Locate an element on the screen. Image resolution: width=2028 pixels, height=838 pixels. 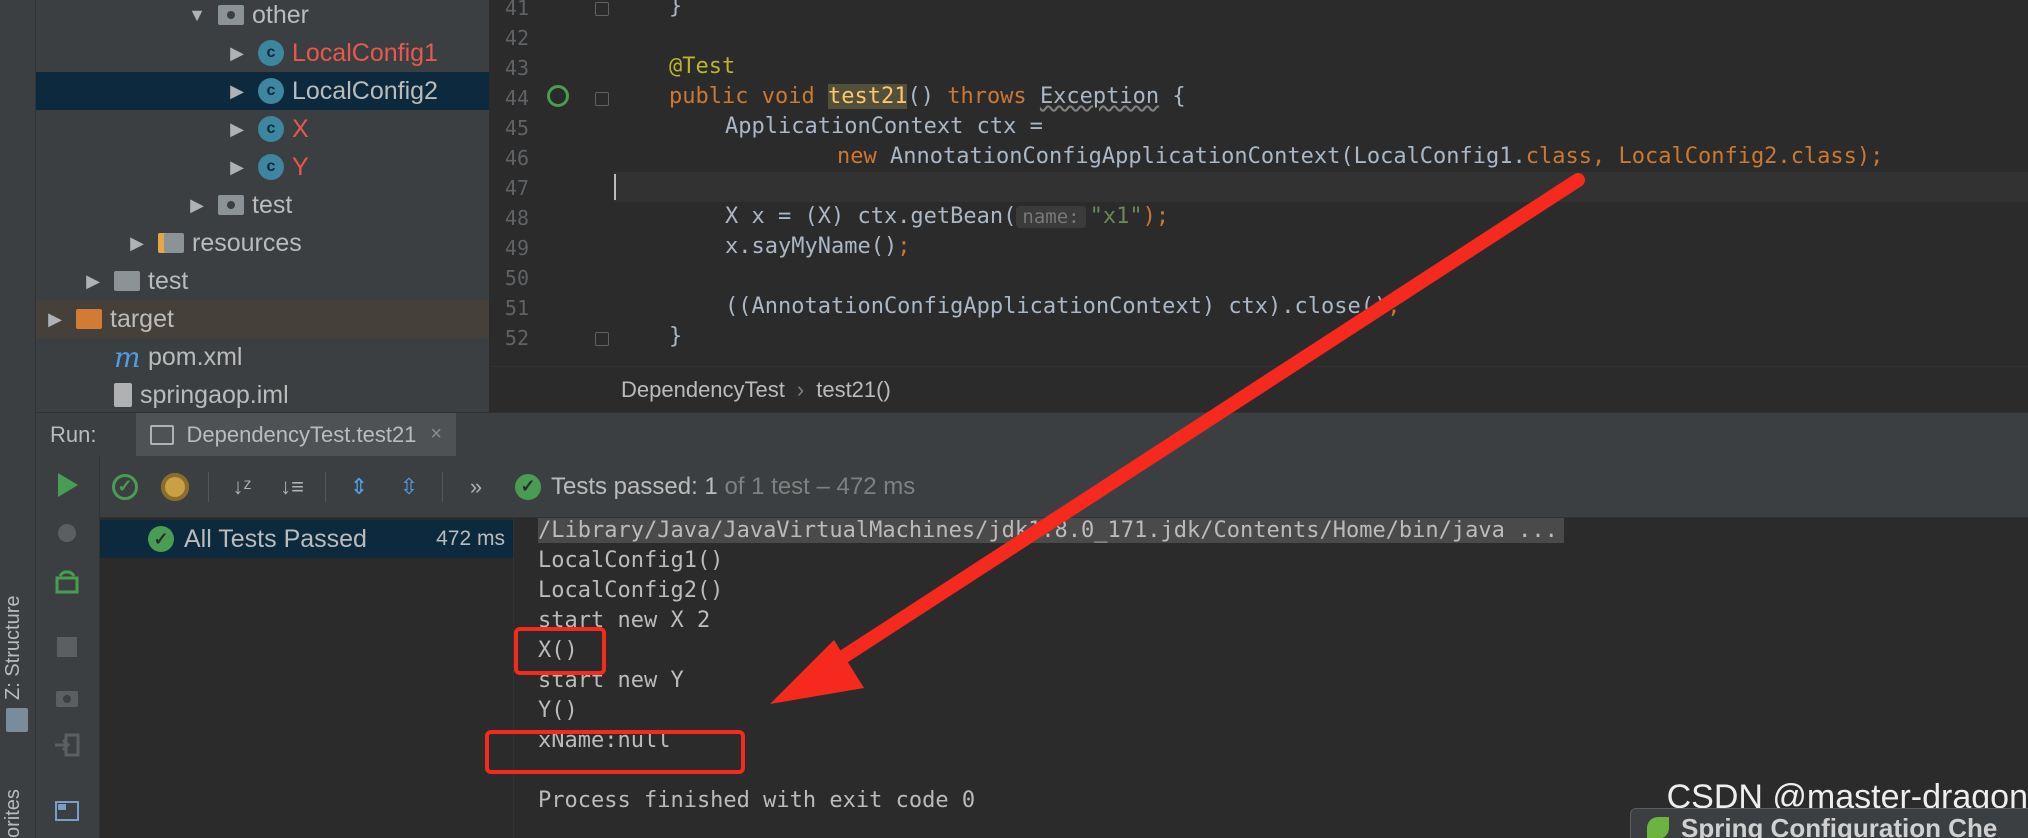
layout-icon is located at coordinates (67, 811).